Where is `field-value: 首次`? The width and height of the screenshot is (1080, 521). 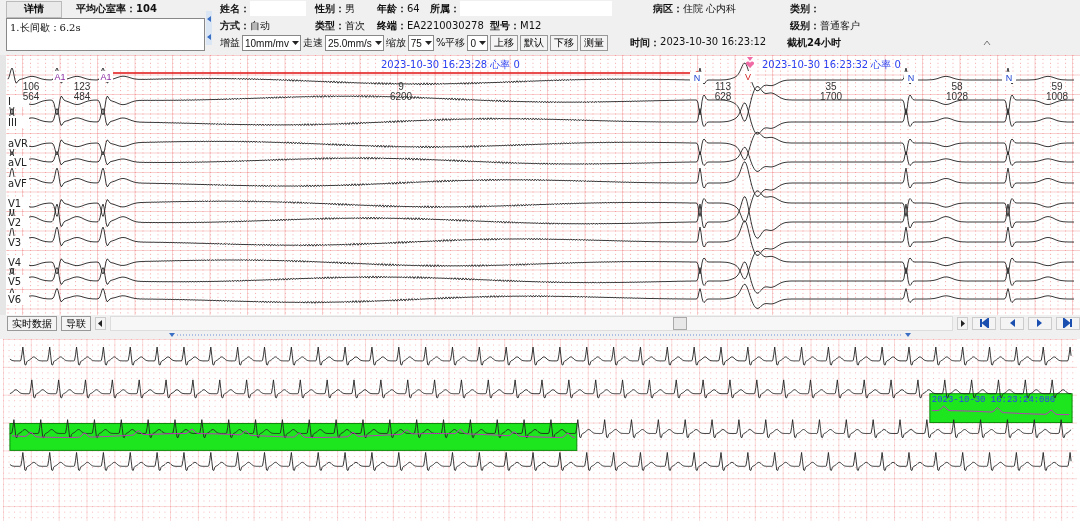 field-value: 首次 is located at coordinates (355, 25).